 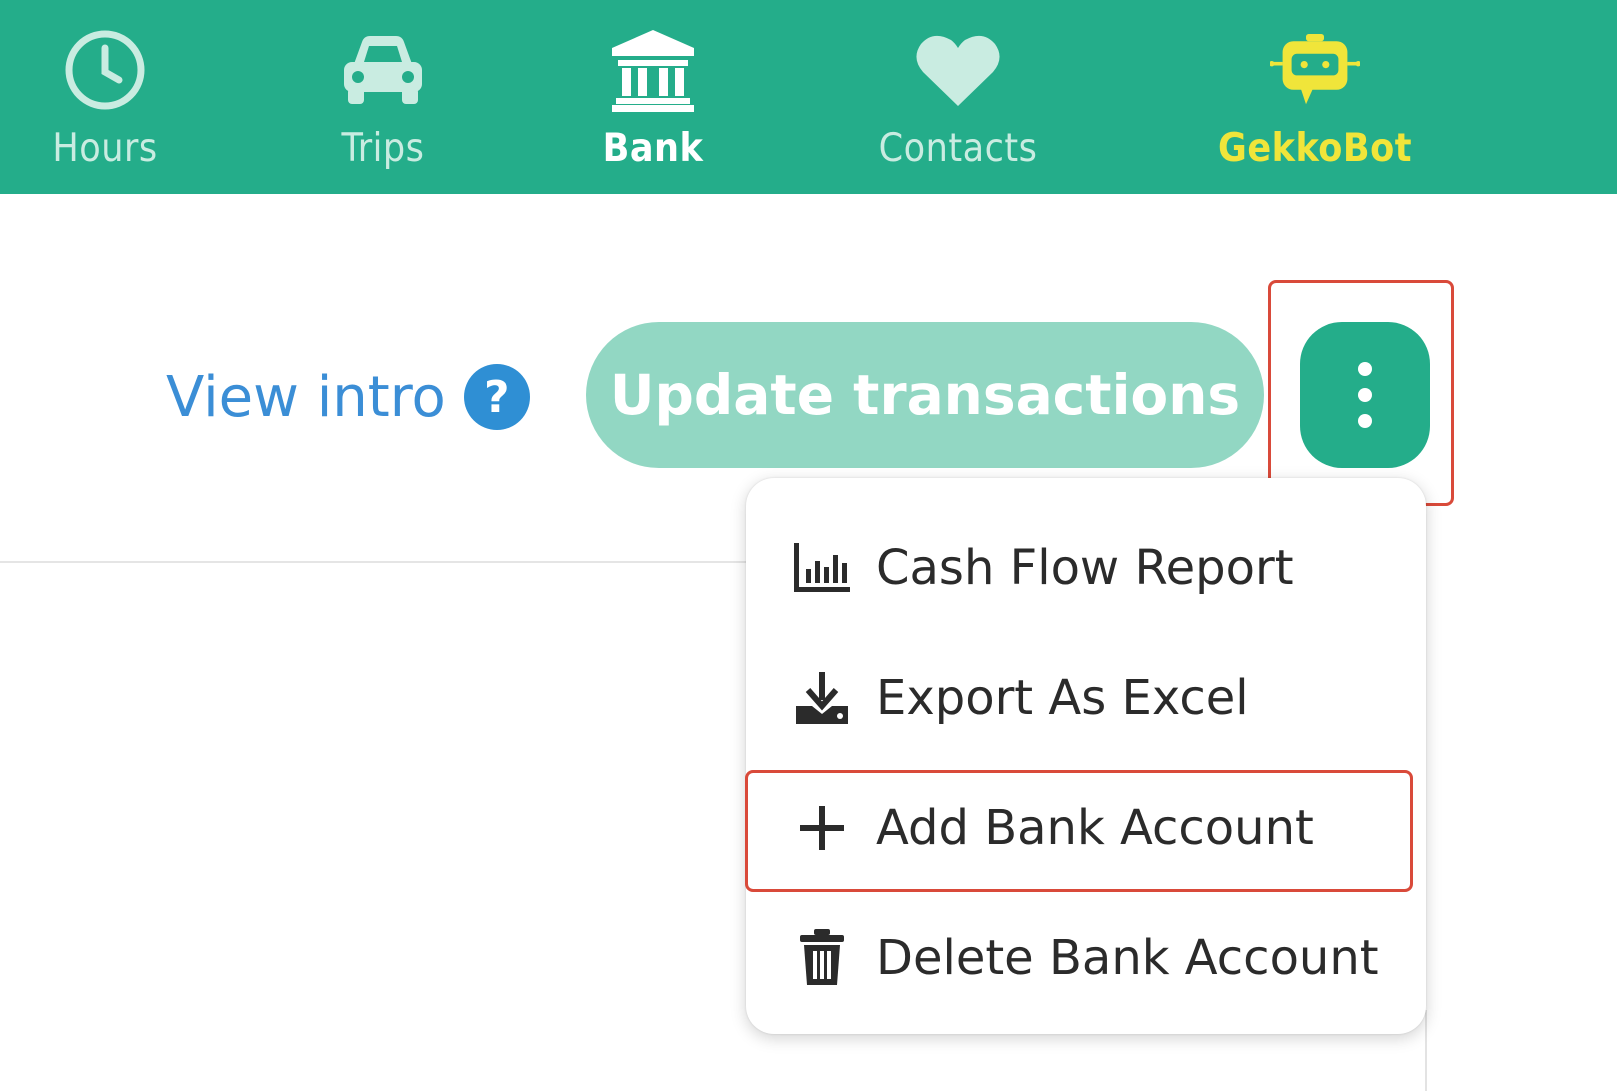 I want to click on menu-item-export-as-excel: Export As Excel, so click(x=1086, y=698).